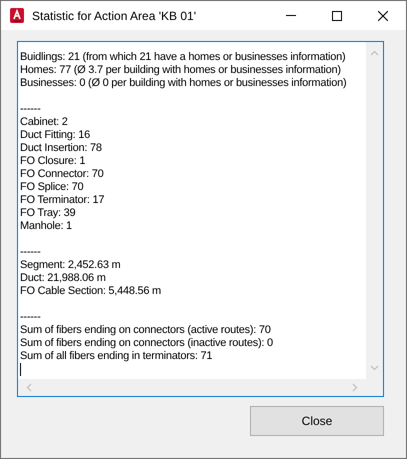 The height and width of the screenshot is (459, 407). I want to click on scroll-left-icon, so click(29, 387).